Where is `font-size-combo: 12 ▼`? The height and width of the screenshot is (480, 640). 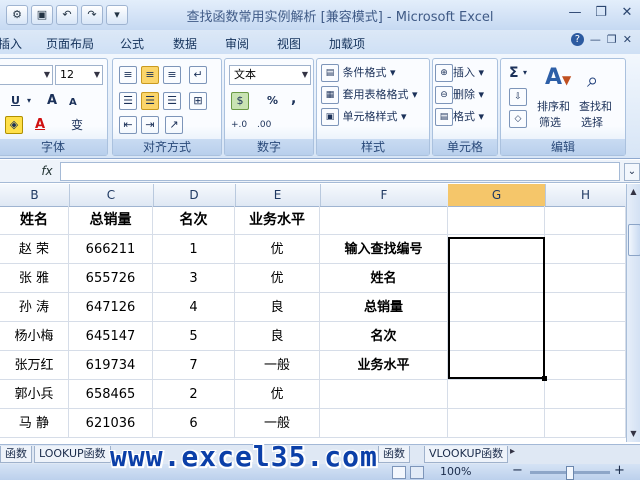 font-size-combo: 12 ▼ is located at coordinates (79, 75).